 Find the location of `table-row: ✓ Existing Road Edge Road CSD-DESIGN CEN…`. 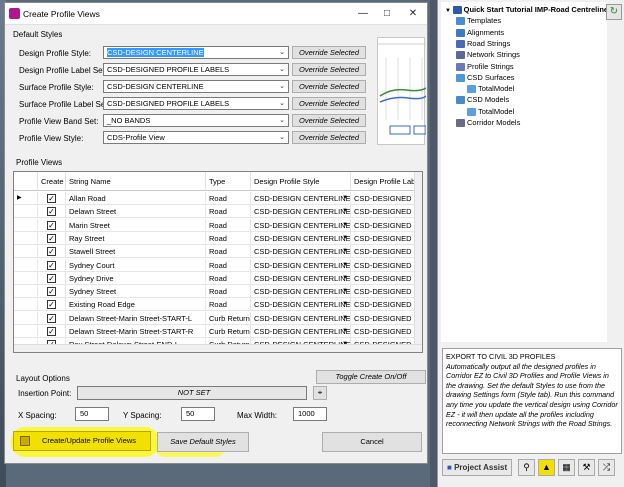

table-row: ✓ Existing Road Edge Road CSD-DESIGN CEN… is located at coordinates (217, 305).